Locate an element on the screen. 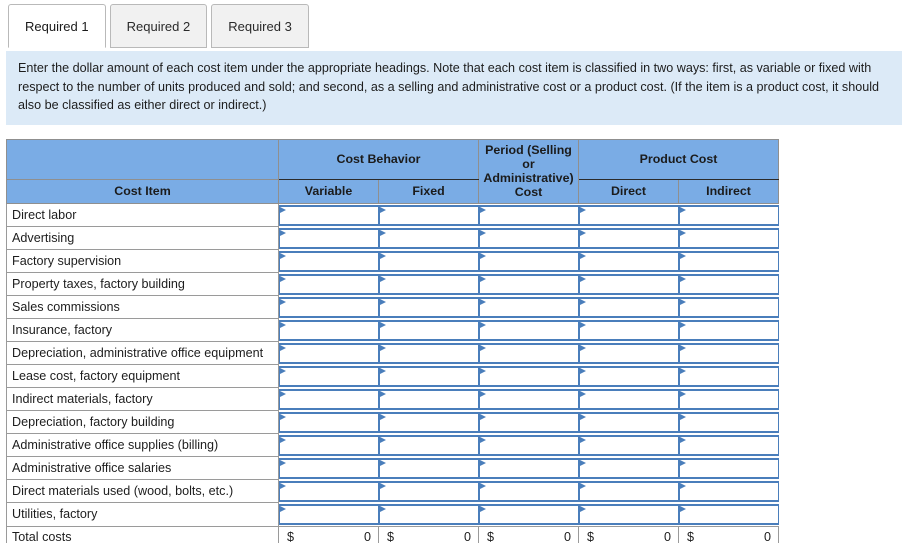 Image resolution: width=908 pixels, height=543 pixels. tab-required-3: Required 3 is located at coordinates (260, 26).